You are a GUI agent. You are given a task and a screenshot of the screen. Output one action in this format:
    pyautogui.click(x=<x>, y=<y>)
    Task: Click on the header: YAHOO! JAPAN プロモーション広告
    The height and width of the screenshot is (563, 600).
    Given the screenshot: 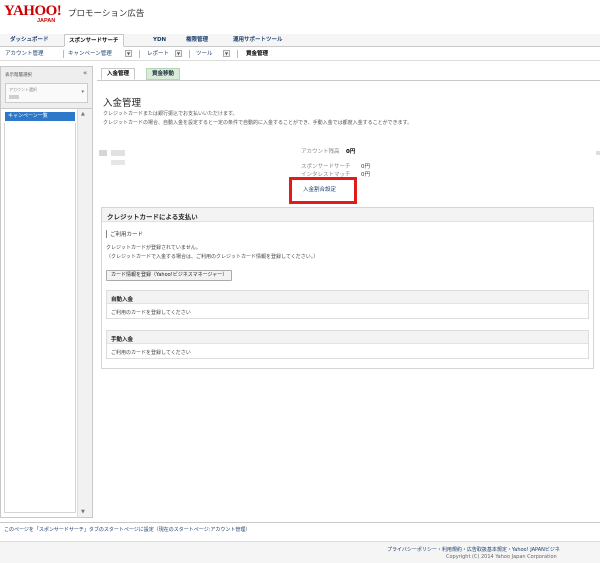 What is the action you would take?
    pyautogui.click(x=300, y=17)
    